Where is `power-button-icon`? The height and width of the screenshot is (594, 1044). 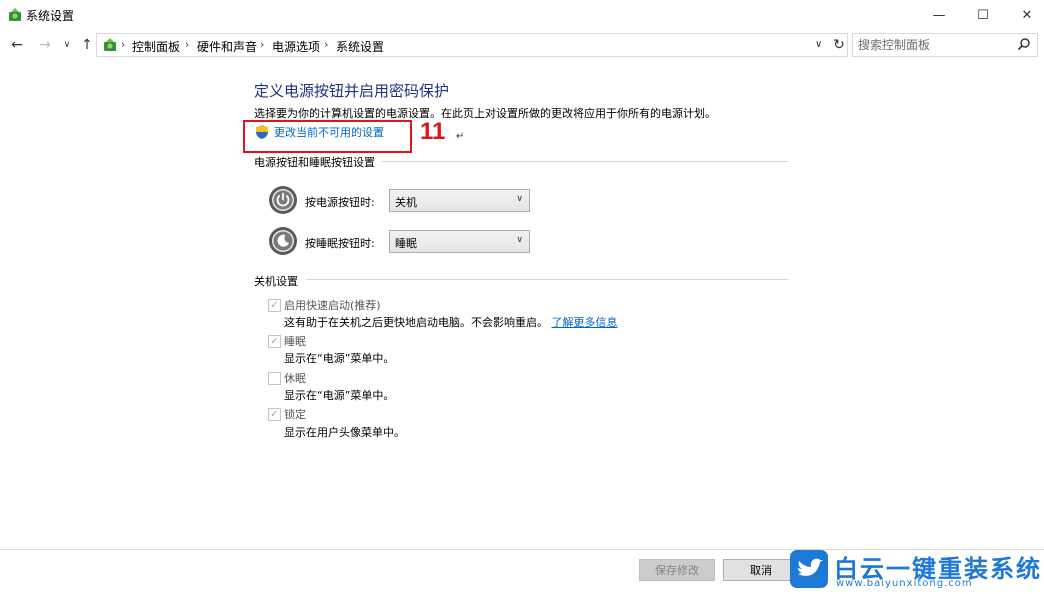
power-button-icon is located at coordinates (283, 200).